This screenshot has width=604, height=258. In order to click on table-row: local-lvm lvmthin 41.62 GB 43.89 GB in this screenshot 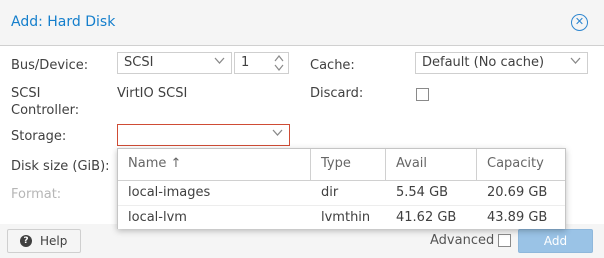, I will do `click(341, 217)`.